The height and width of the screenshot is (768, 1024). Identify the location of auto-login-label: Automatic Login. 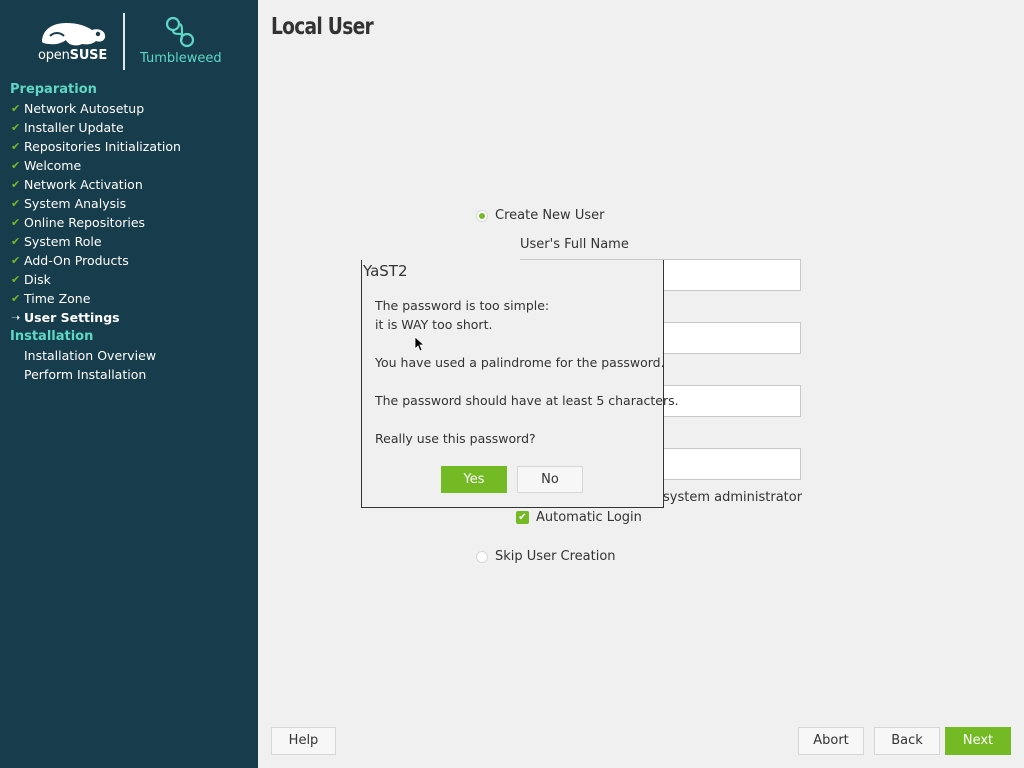
(589, 517).